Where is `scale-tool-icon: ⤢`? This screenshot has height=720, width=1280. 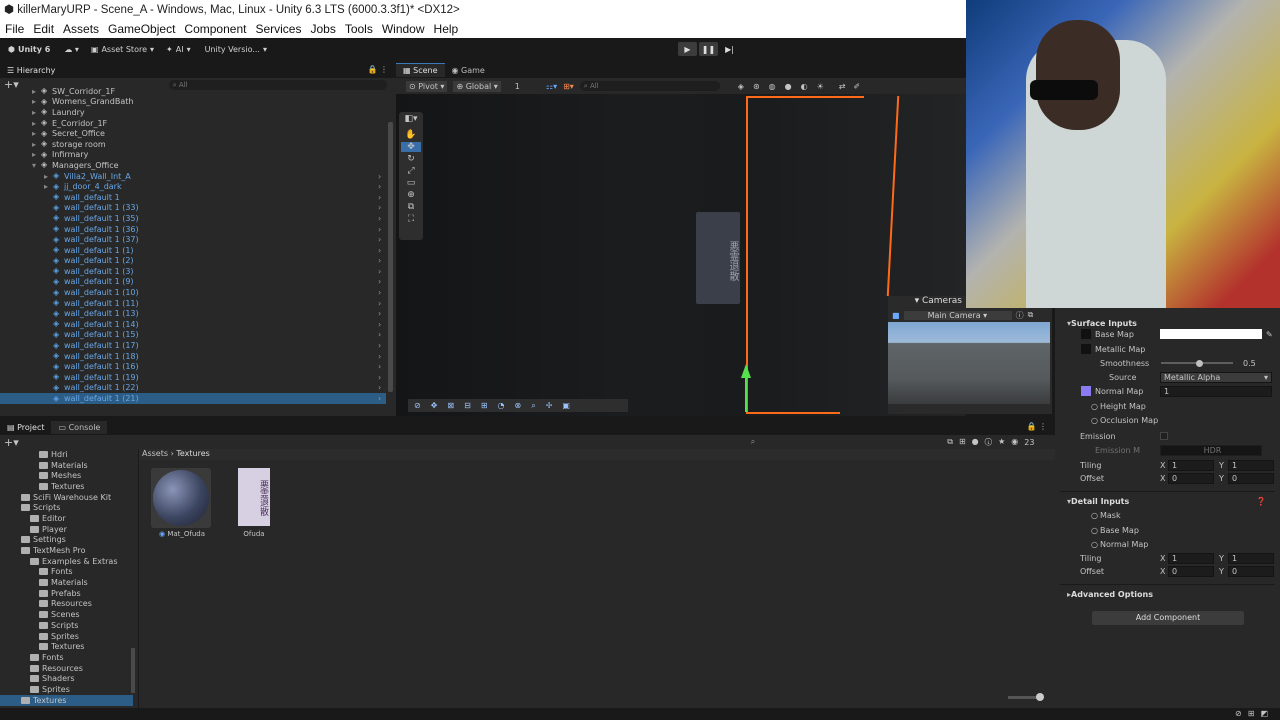
scale-tool-icon: ⤢ is located at coordinates (410, 171).